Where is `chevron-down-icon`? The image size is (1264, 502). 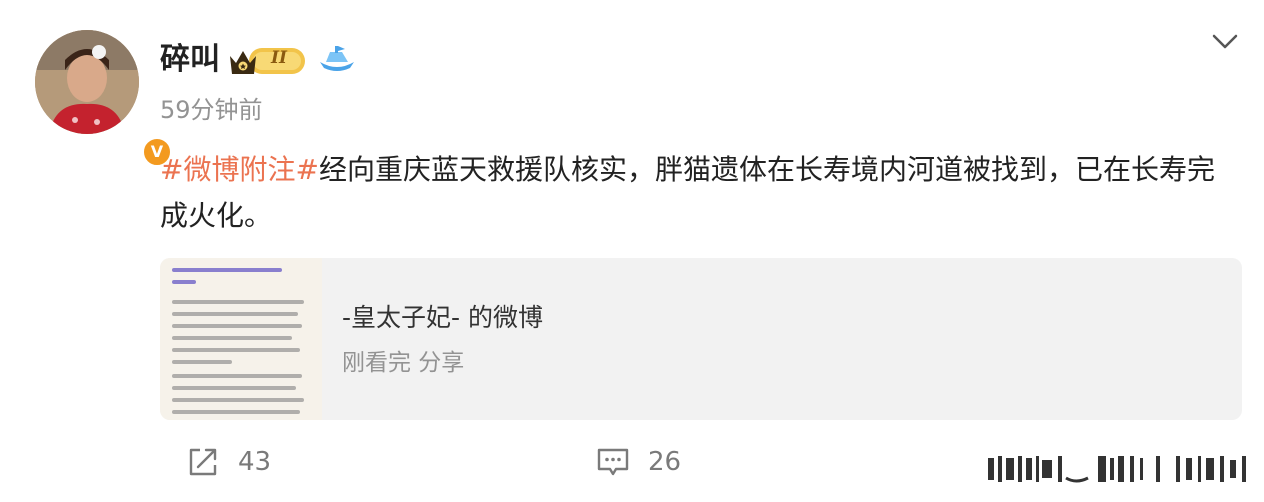 chevron-down-icon is located at coordinates (1225, 41).